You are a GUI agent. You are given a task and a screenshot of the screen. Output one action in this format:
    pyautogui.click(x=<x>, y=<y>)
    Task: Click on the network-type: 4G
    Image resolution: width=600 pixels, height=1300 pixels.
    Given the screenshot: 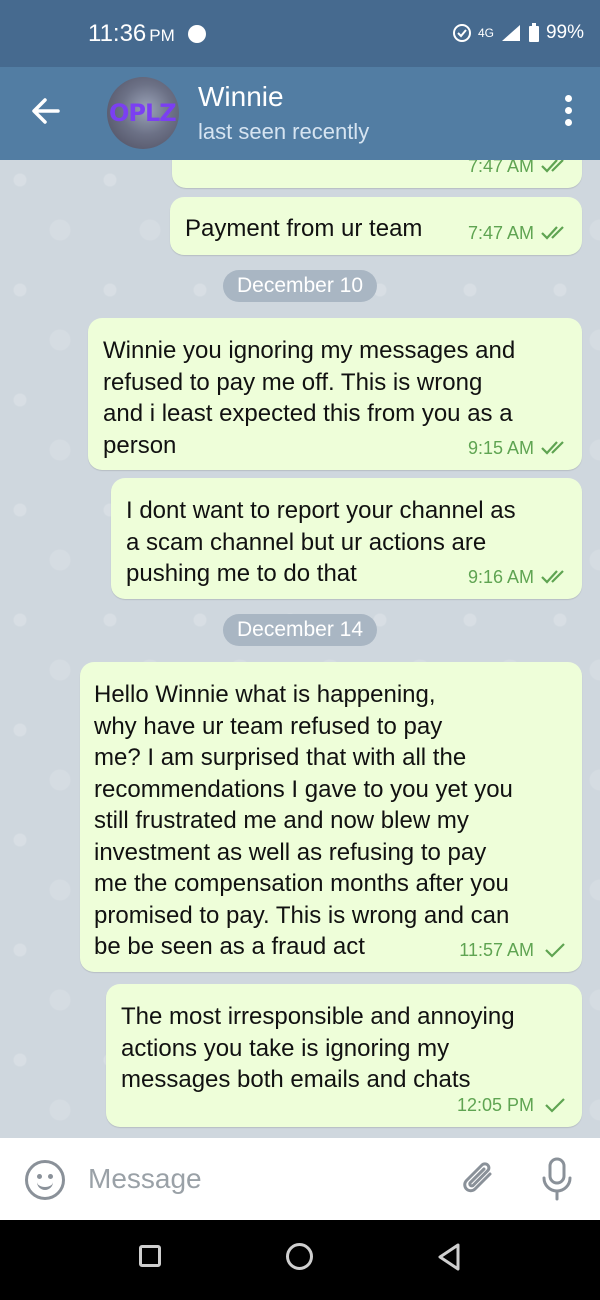 What is the action you would take?
    pyautogui.click(x=485, y=33)
    